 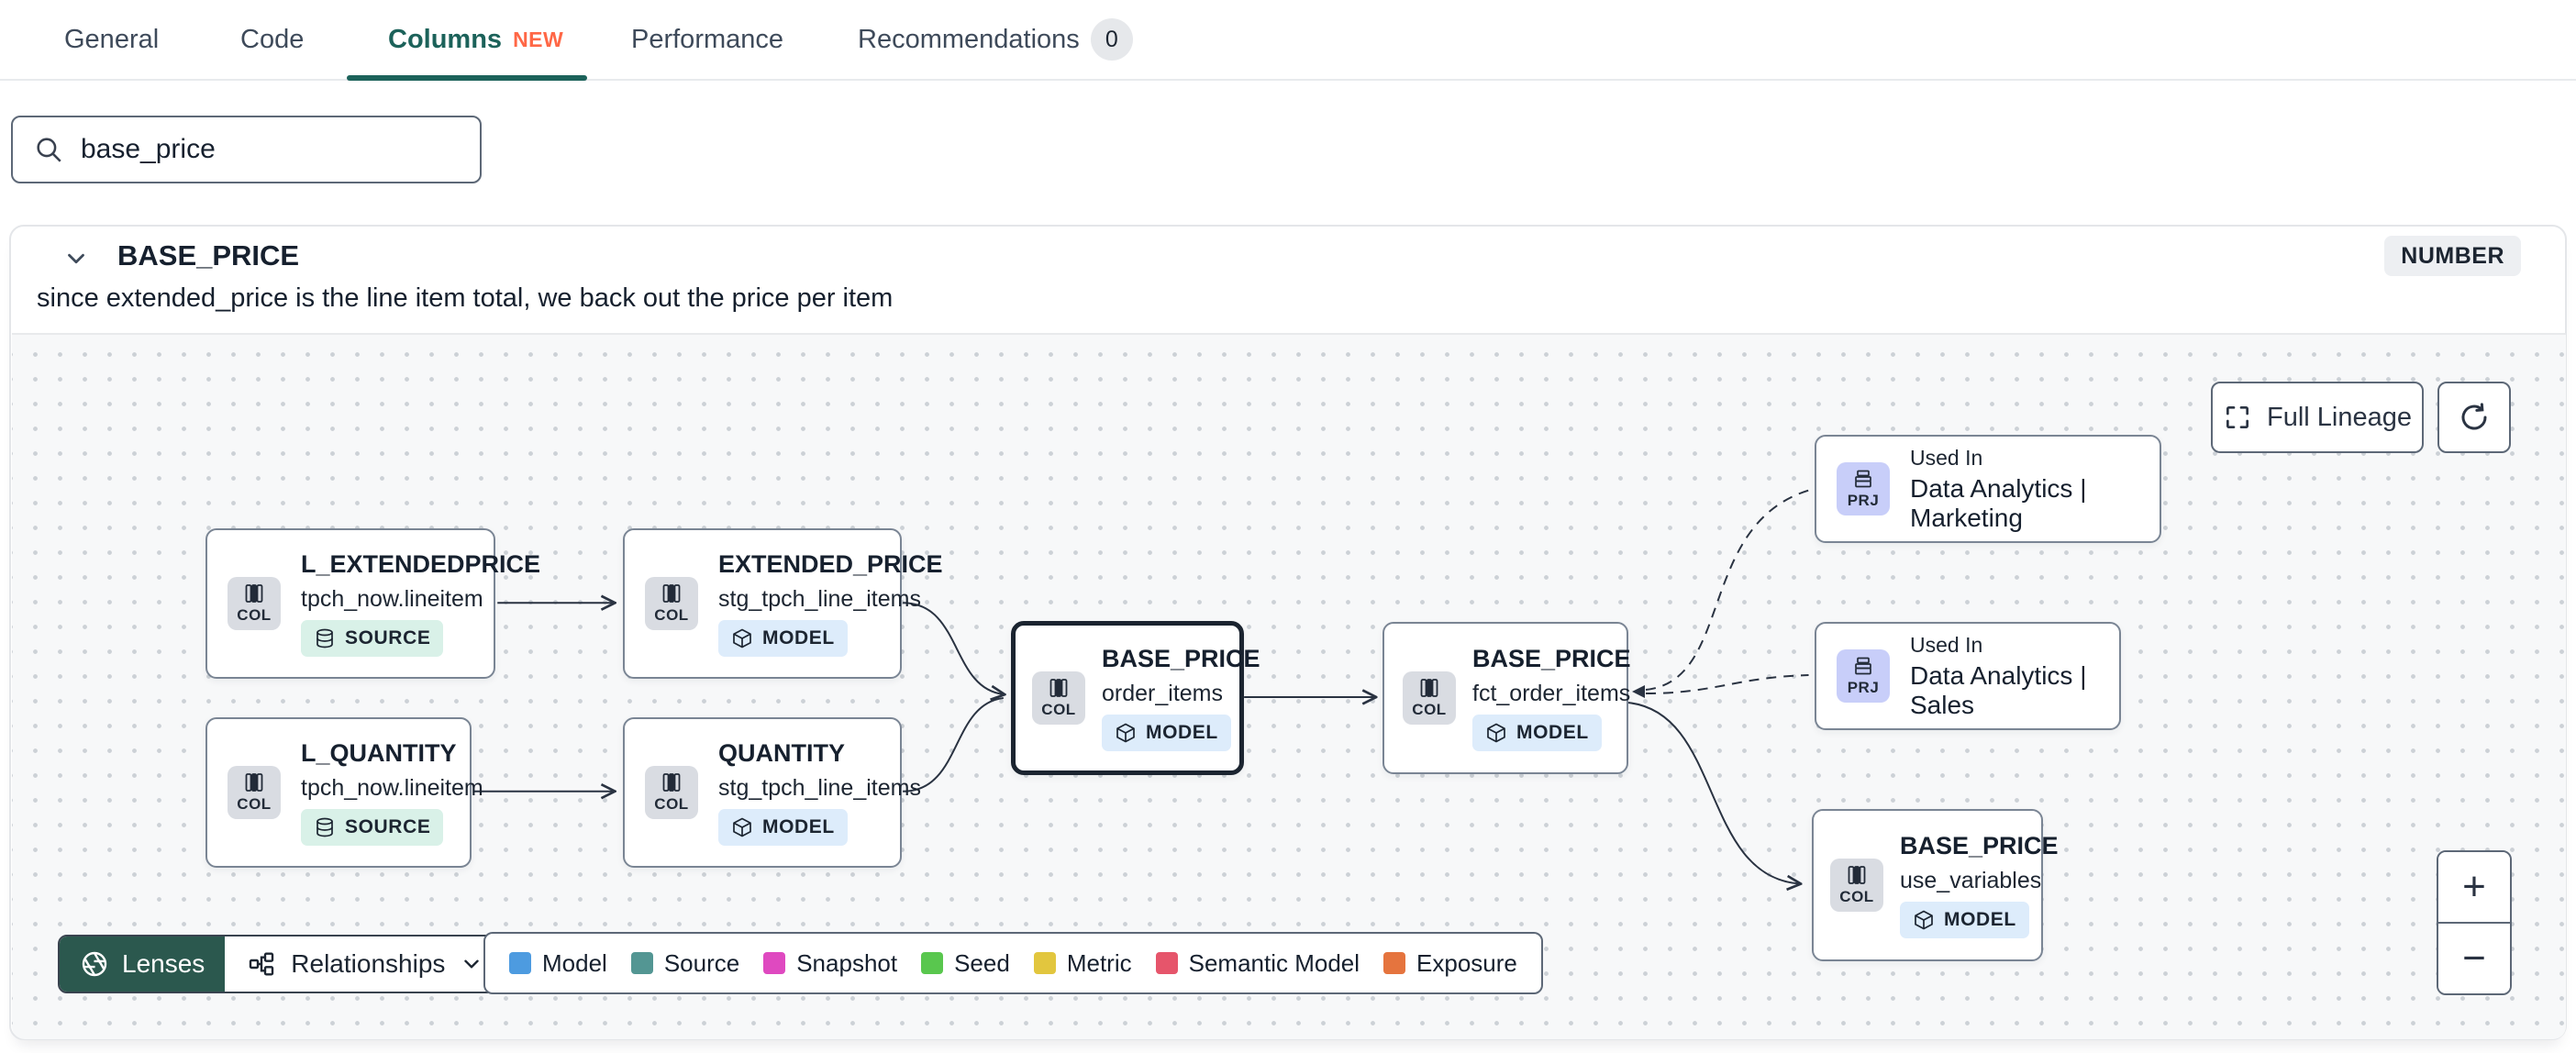 I want to click on project-name: Data Analytics | Marketing, so click(x=1998, y=502).